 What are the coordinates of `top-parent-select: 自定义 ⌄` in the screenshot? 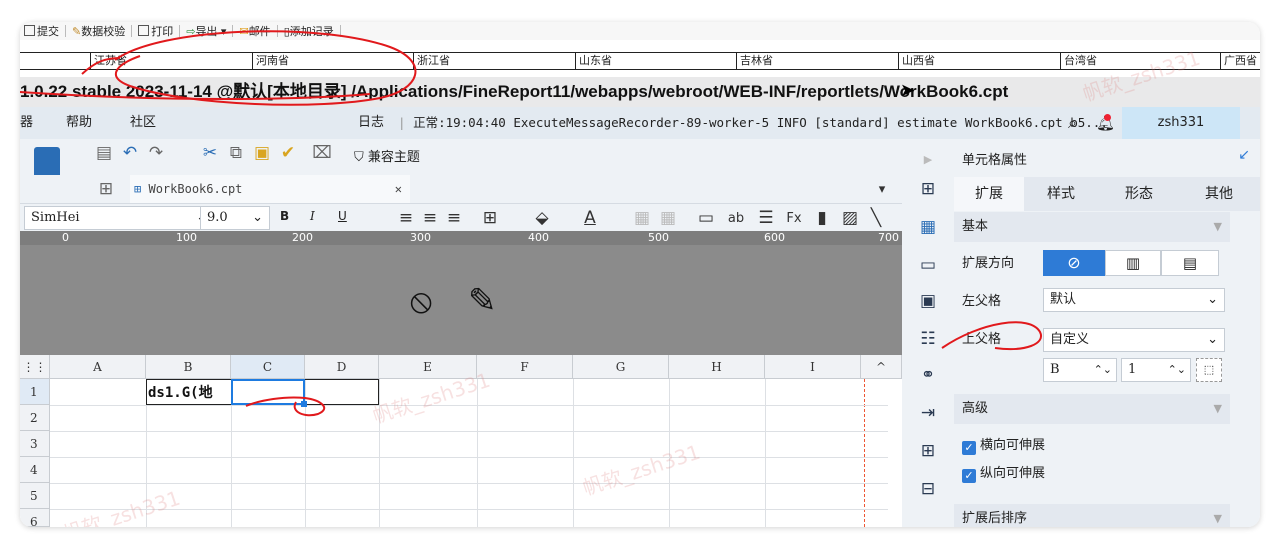 It's located at (1134, 340).